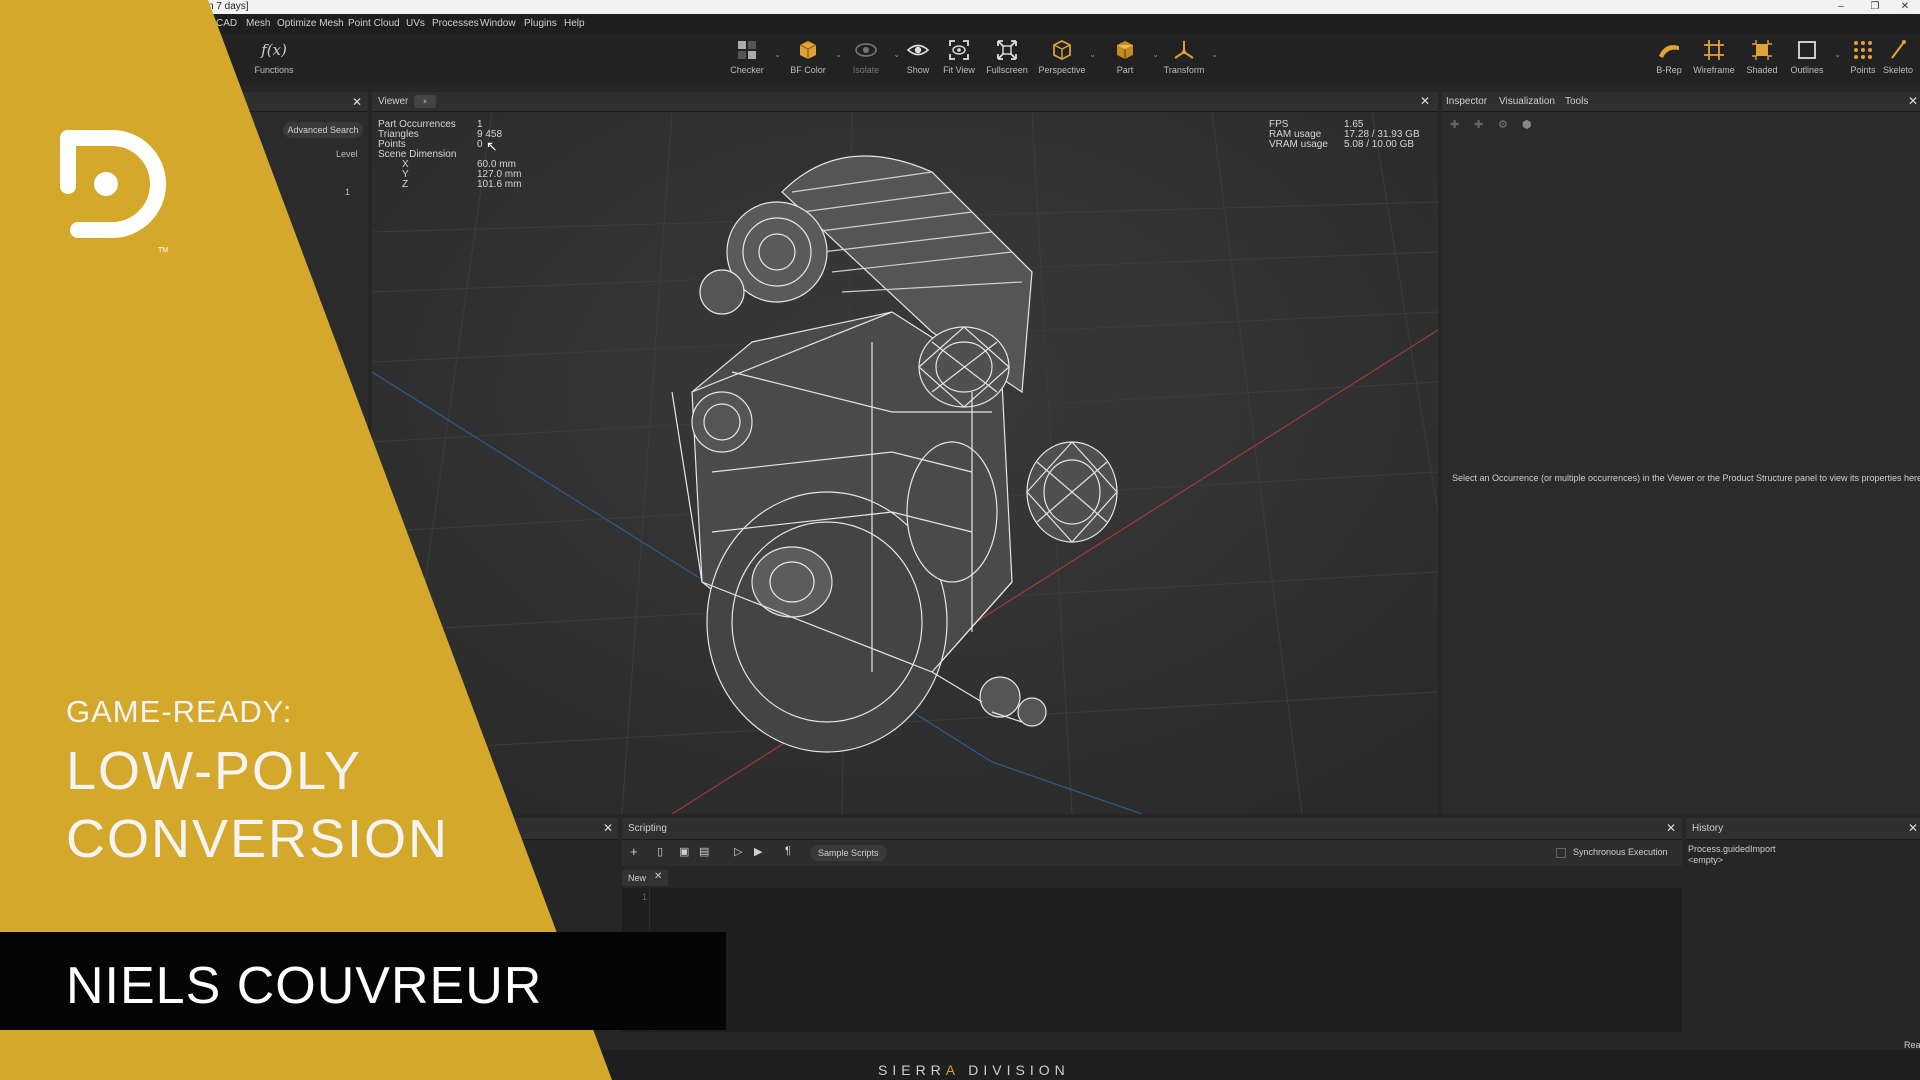 The height and width of the screenshot is (1080, 1920). I want to click on sierra-division-watermark: SIERRA DIVISION, so click(974, 1070).